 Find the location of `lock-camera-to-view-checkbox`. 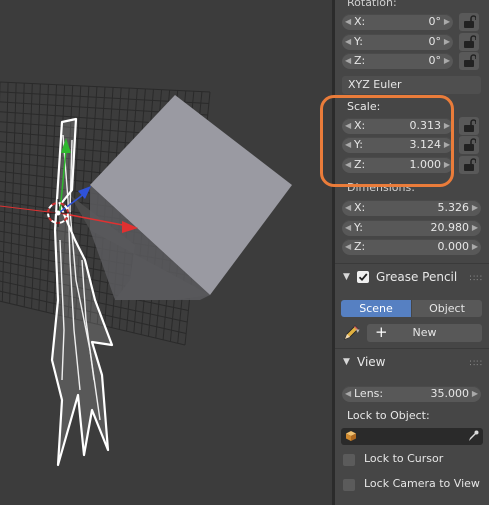

lock-camera-to-view-checkbox is located at coordinates (349, 485).